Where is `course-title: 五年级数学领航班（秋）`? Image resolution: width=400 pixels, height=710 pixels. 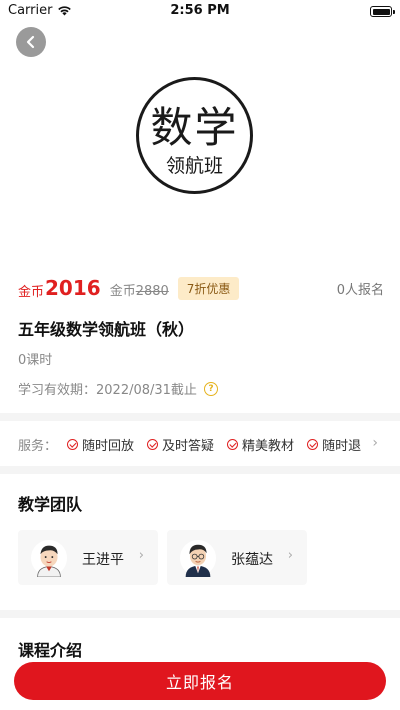 course-title: 五年级数学领航班（秋） is located at coordinates (106, 329).